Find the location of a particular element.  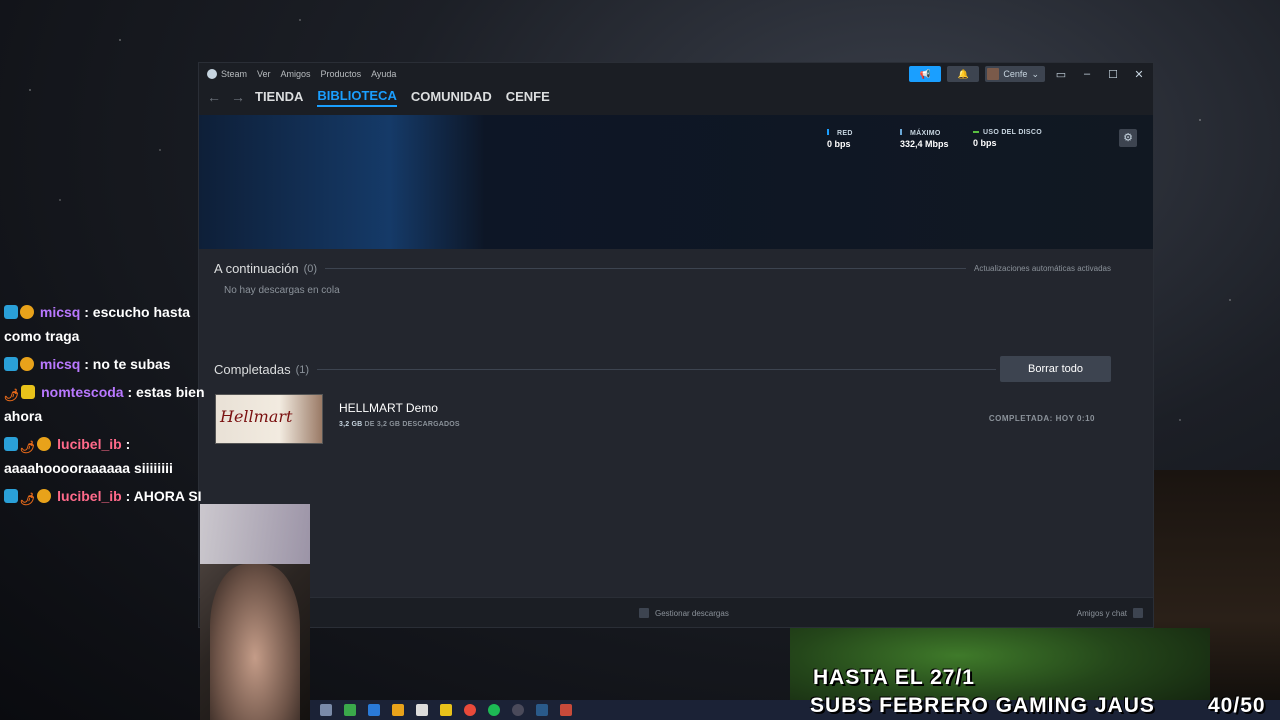

disk-value: 0 bps is located at coordinates (985, 143).